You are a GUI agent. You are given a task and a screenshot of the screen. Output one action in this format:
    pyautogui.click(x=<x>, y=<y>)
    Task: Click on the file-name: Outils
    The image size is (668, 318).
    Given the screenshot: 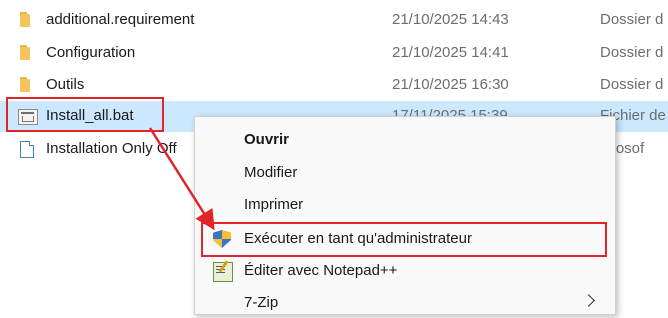 What is the action you would take?
    pyautogui.click(x=65, y=84)
    